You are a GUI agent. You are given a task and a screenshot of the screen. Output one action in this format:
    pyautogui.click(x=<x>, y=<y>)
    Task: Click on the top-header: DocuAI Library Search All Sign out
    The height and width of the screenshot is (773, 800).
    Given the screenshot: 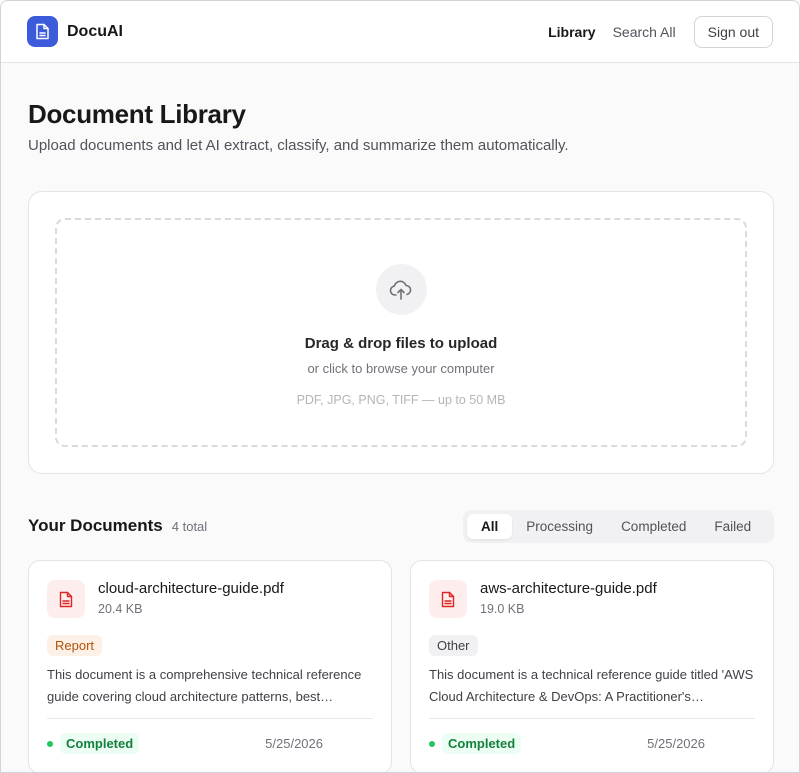 What is the action you would take?
    pyautogui.click(x=400, y=32)
    